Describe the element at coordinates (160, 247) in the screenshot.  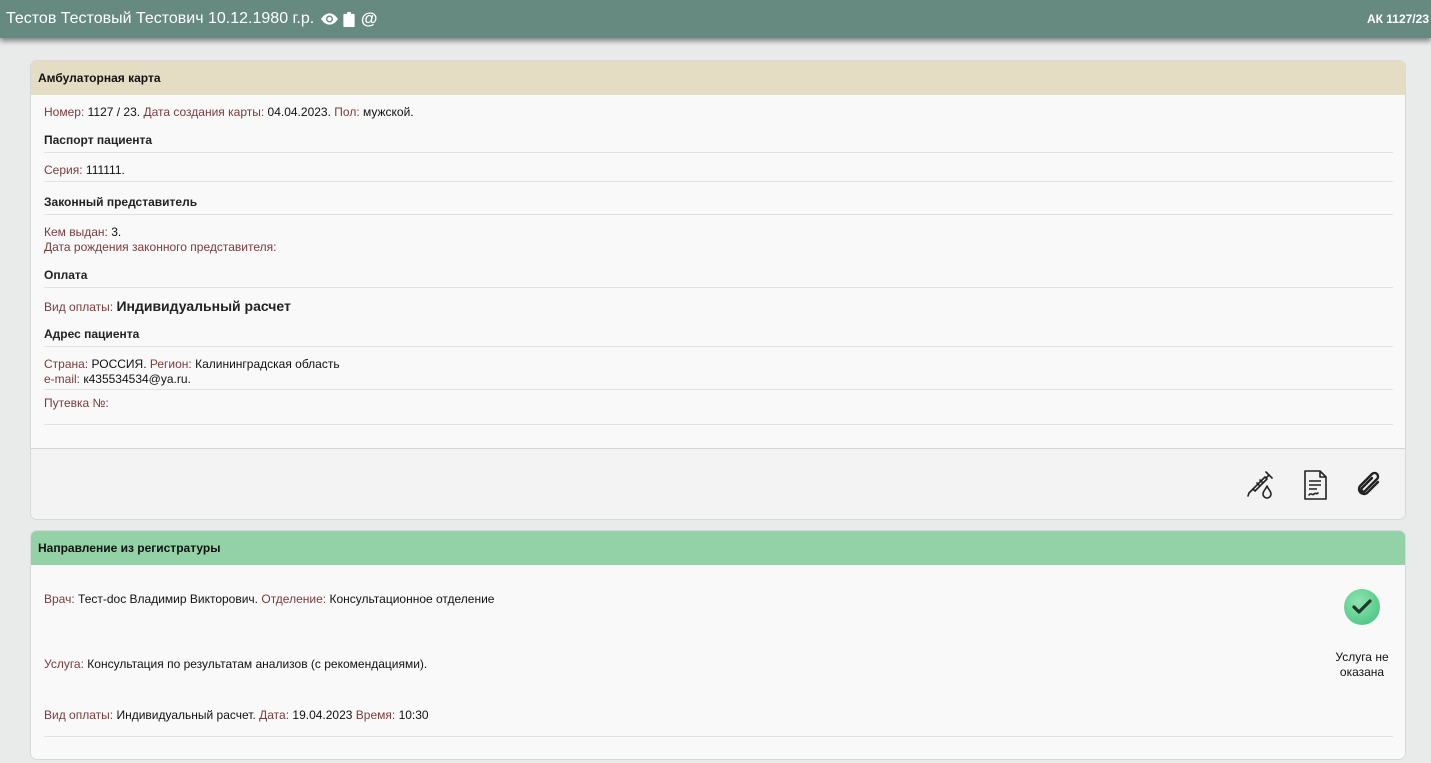
I see `representative-birth-line: Дата рождения законного представителя:` at that location.